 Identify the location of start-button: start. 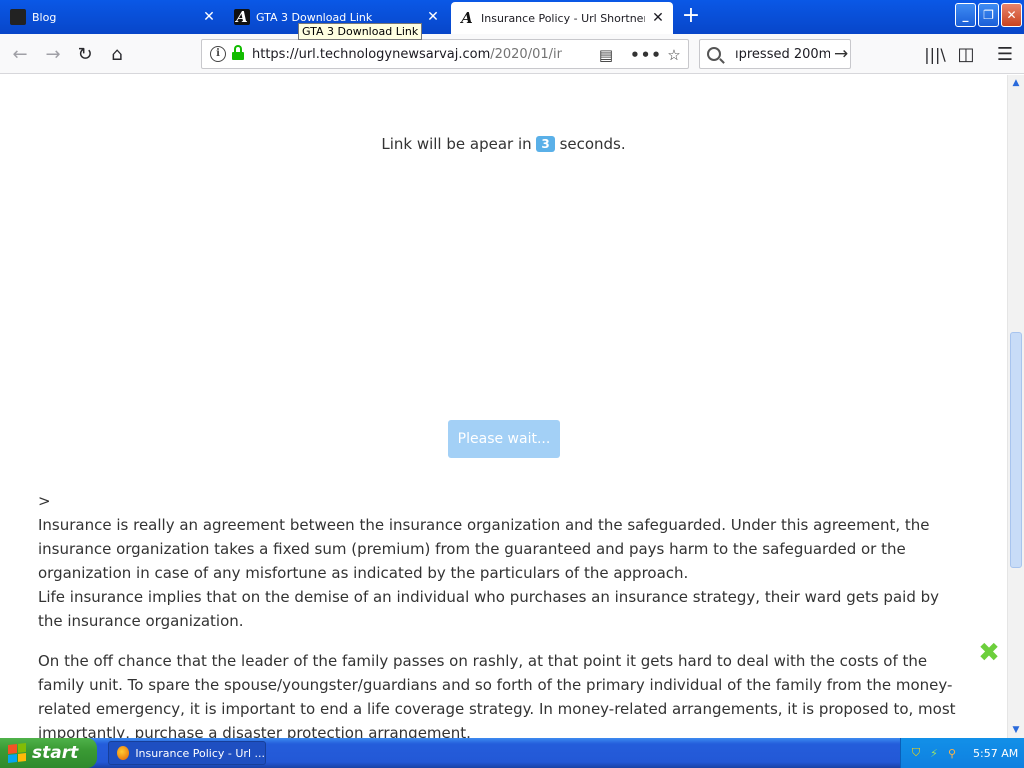
(48, 753).